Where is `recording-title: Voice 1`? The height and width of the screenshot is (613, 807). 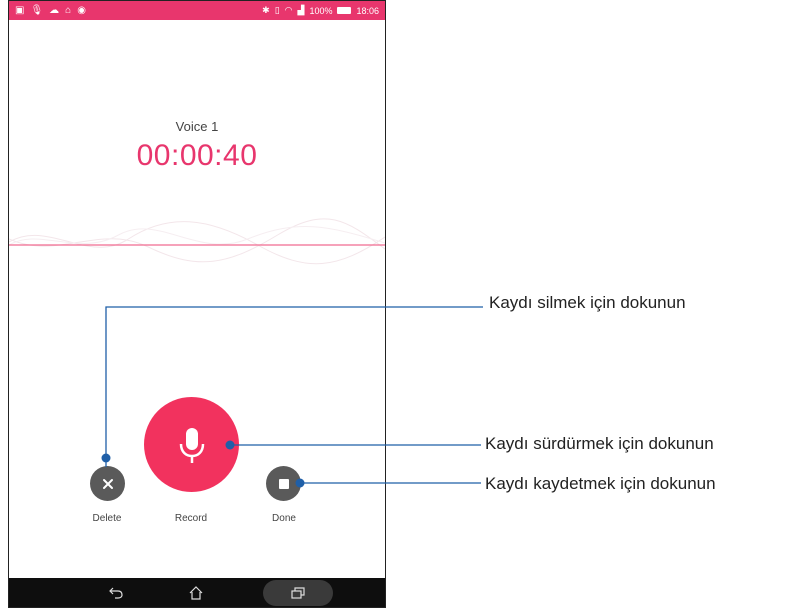
recording-title: Voice 1 is located at coordinates (197, 126).